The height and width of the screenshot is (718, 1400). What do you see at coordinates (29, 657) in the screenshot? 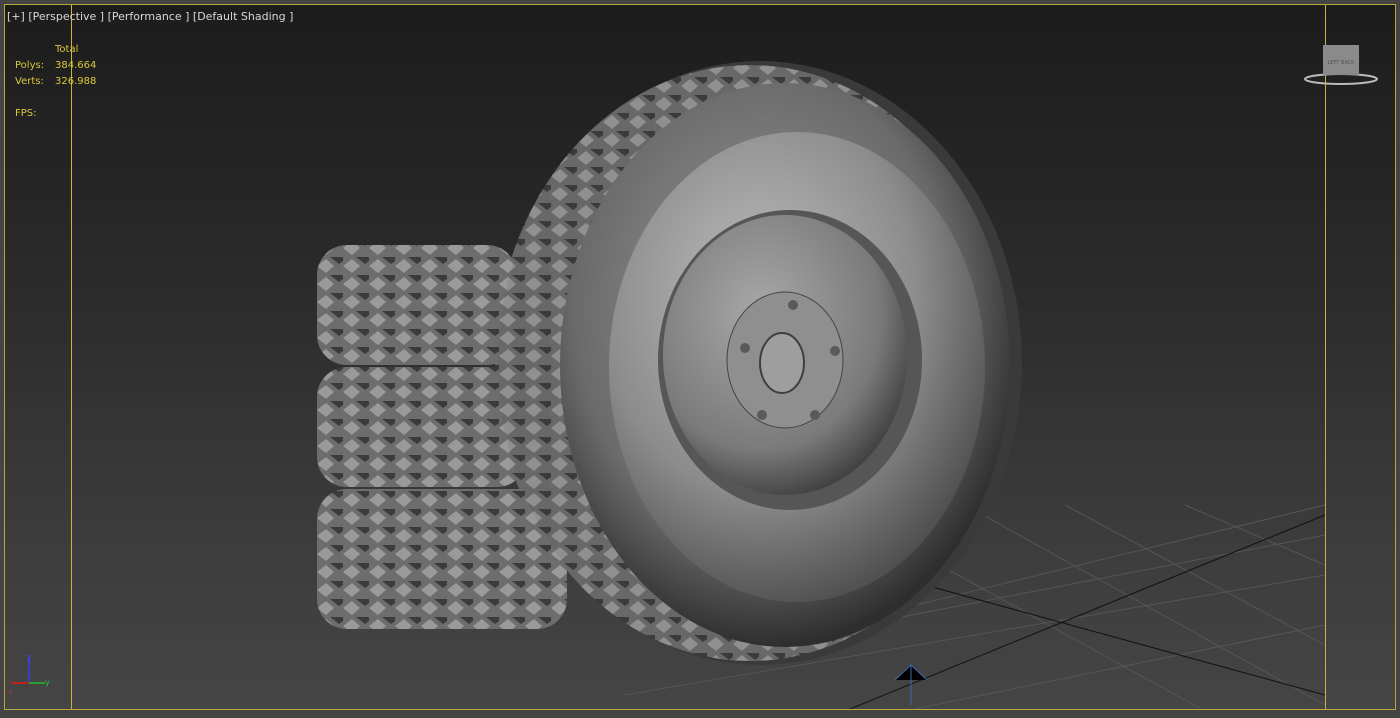
I see `svg-text: z` at bounding box center [29, 657].